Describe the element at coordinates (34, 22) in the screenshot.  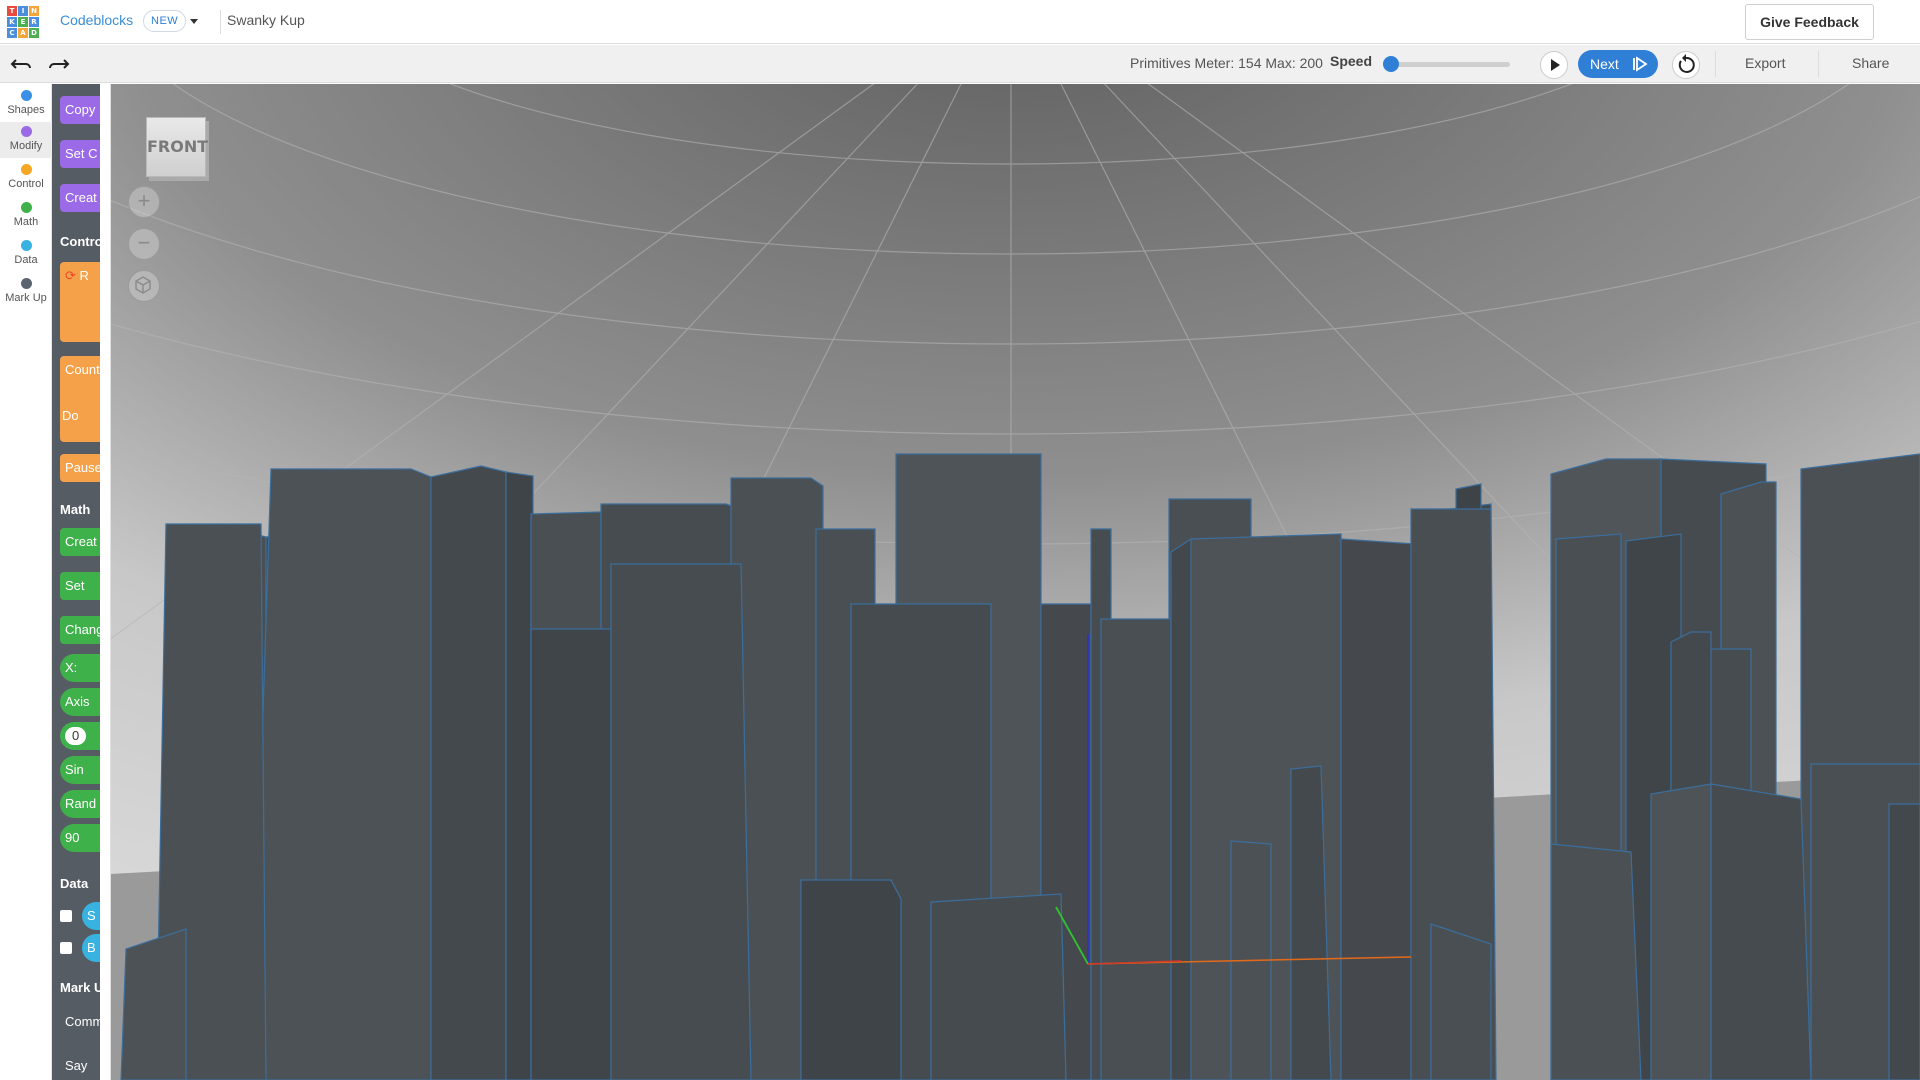
I see `logo-letter: R` at that location.